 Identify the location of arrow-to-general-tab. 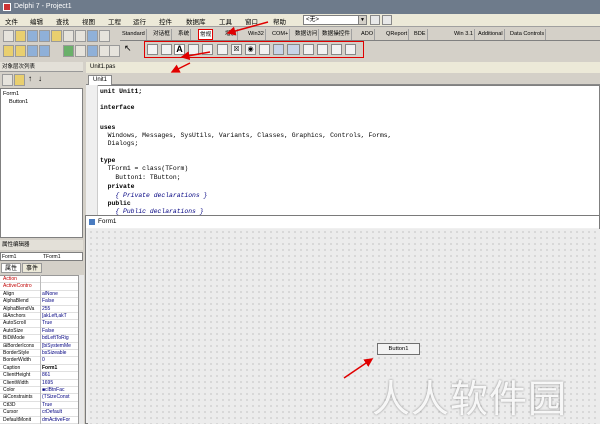
(247, 28).